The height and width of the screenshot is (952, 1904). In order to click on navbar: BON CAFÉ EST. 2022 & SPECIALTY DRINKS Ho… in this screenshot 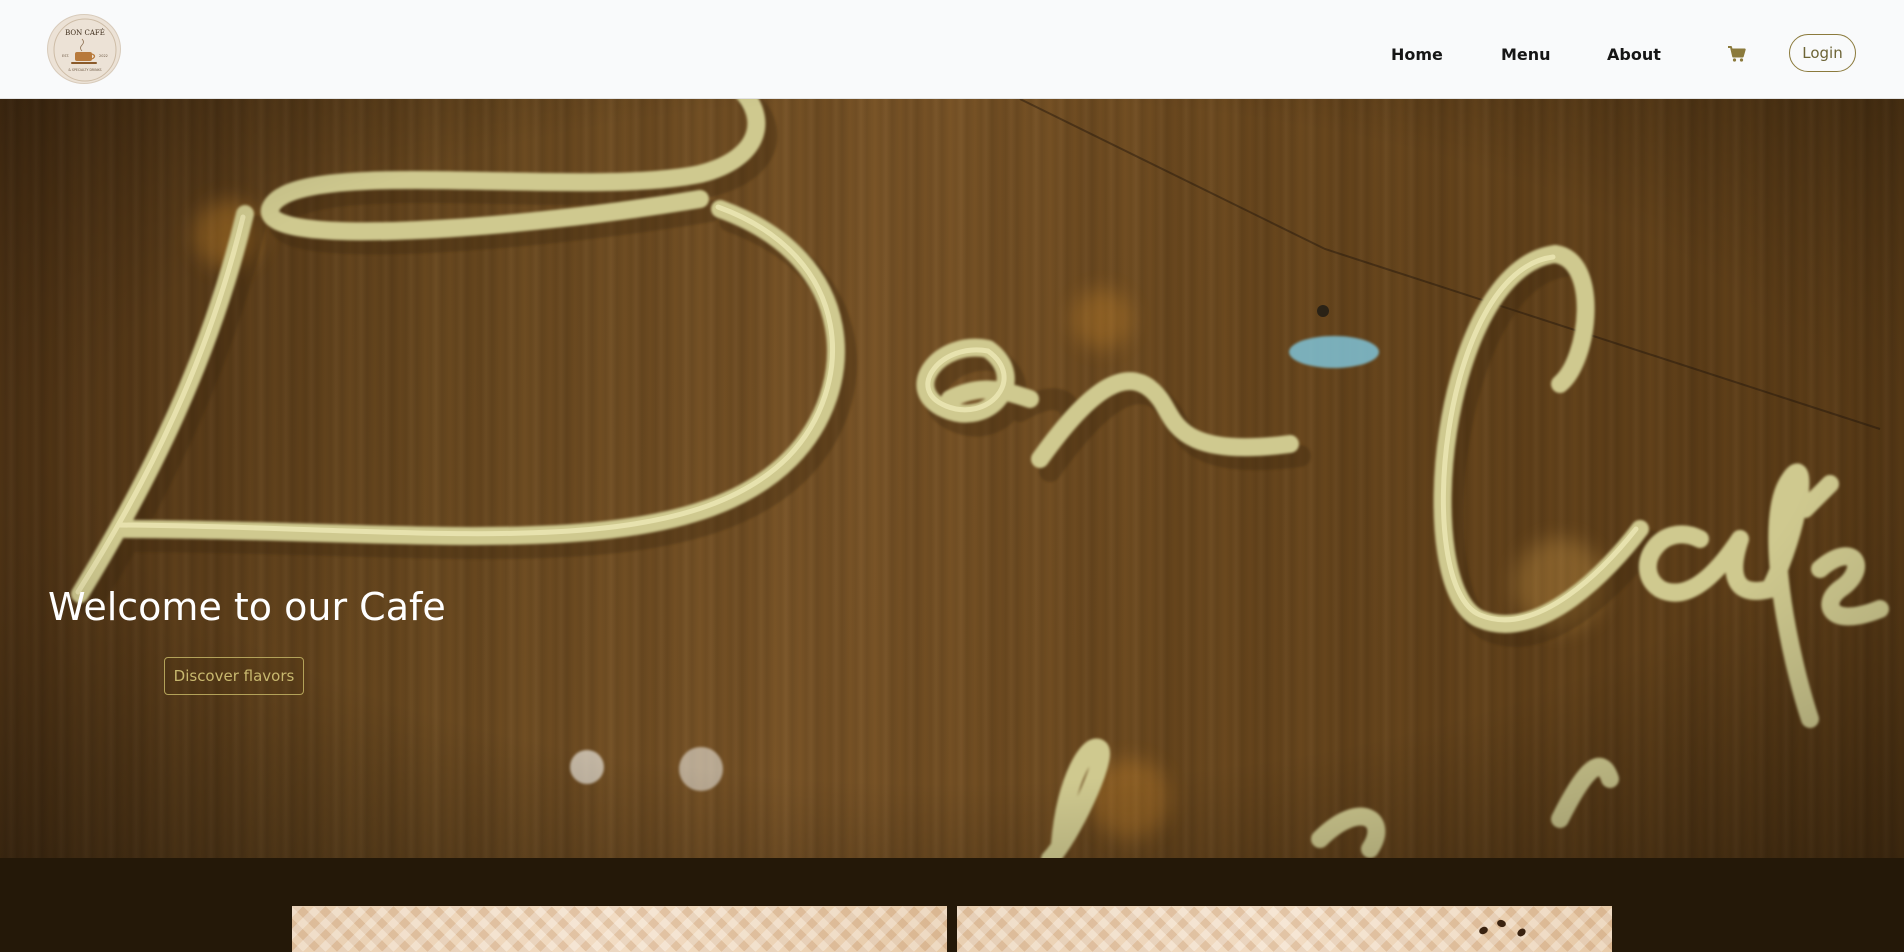, I will do `click(952, 49)`.